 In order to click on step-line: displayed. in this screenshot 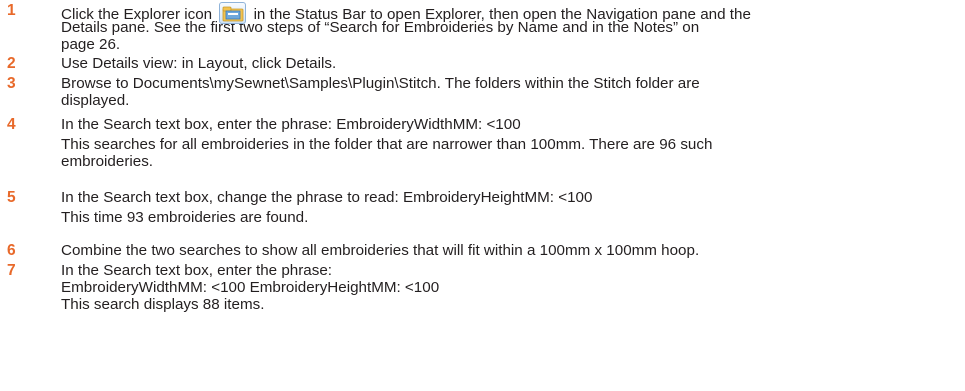, I will do `click(95, 100)`.